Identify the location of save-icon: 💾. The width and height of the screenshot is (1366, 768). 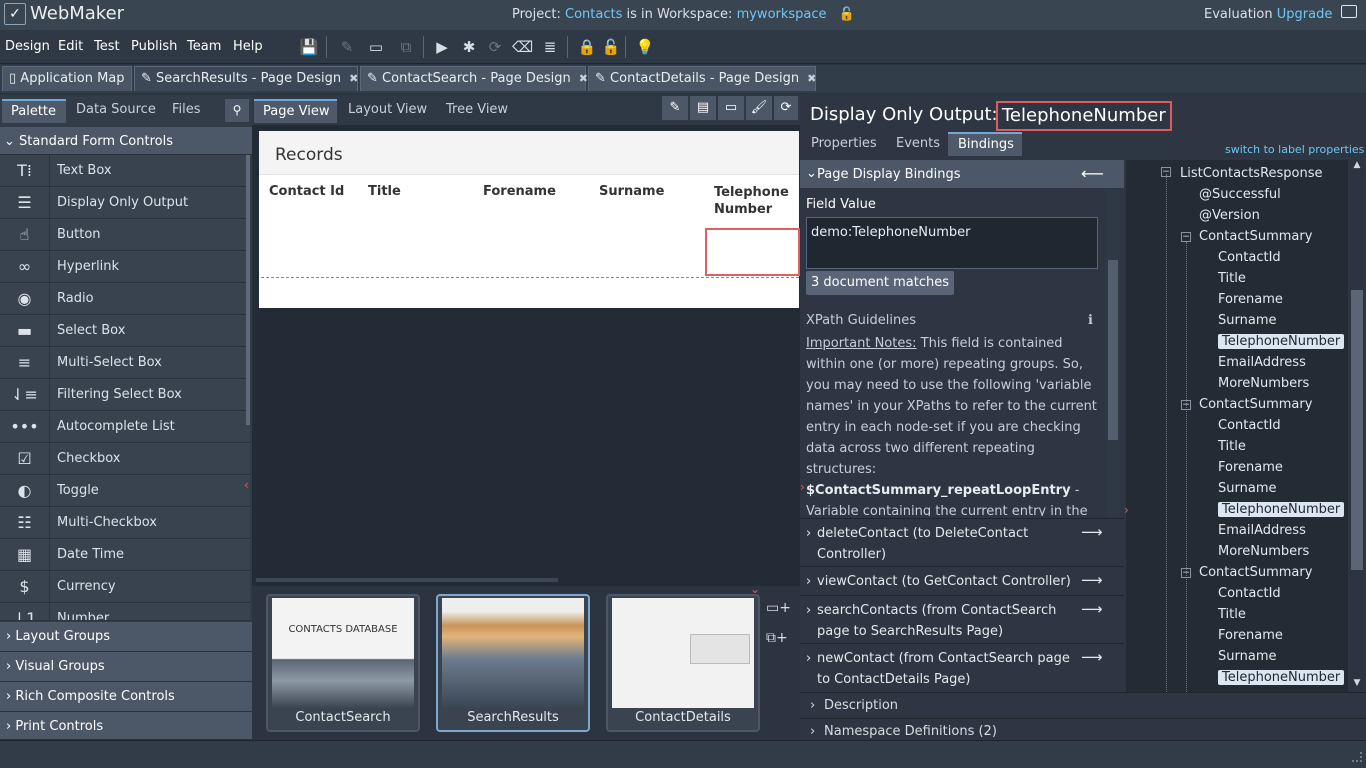
(309, 47).